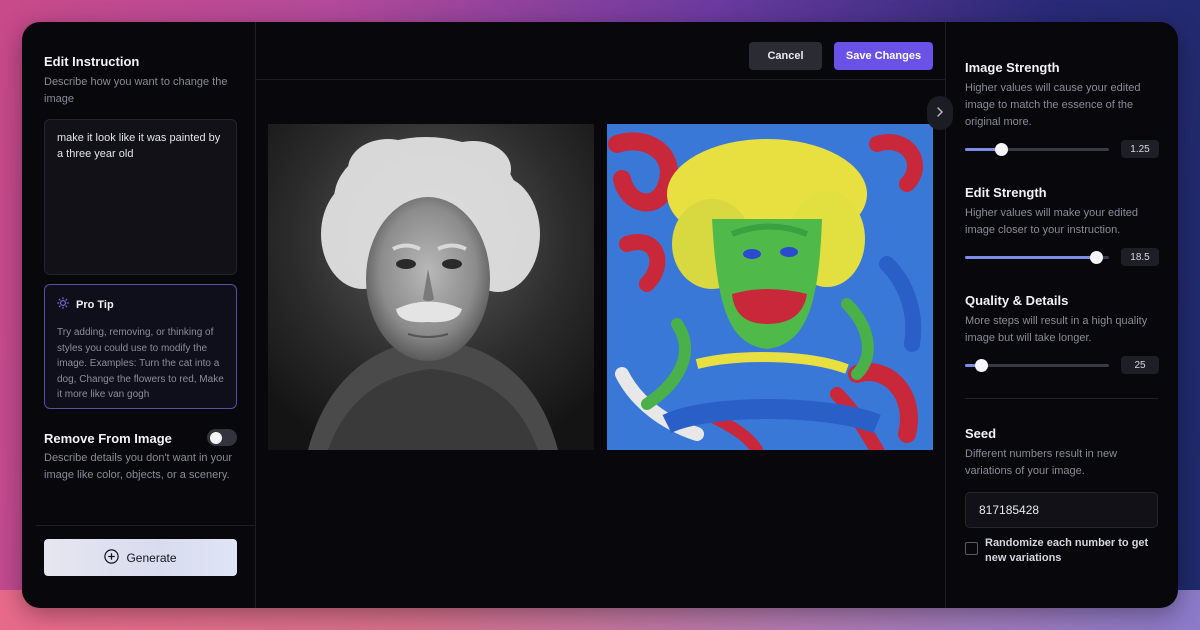  What do you see at coordinates (1140, 365) in the screenshot?
I see `quality-value: 25` at bounding box center [1140, 365].